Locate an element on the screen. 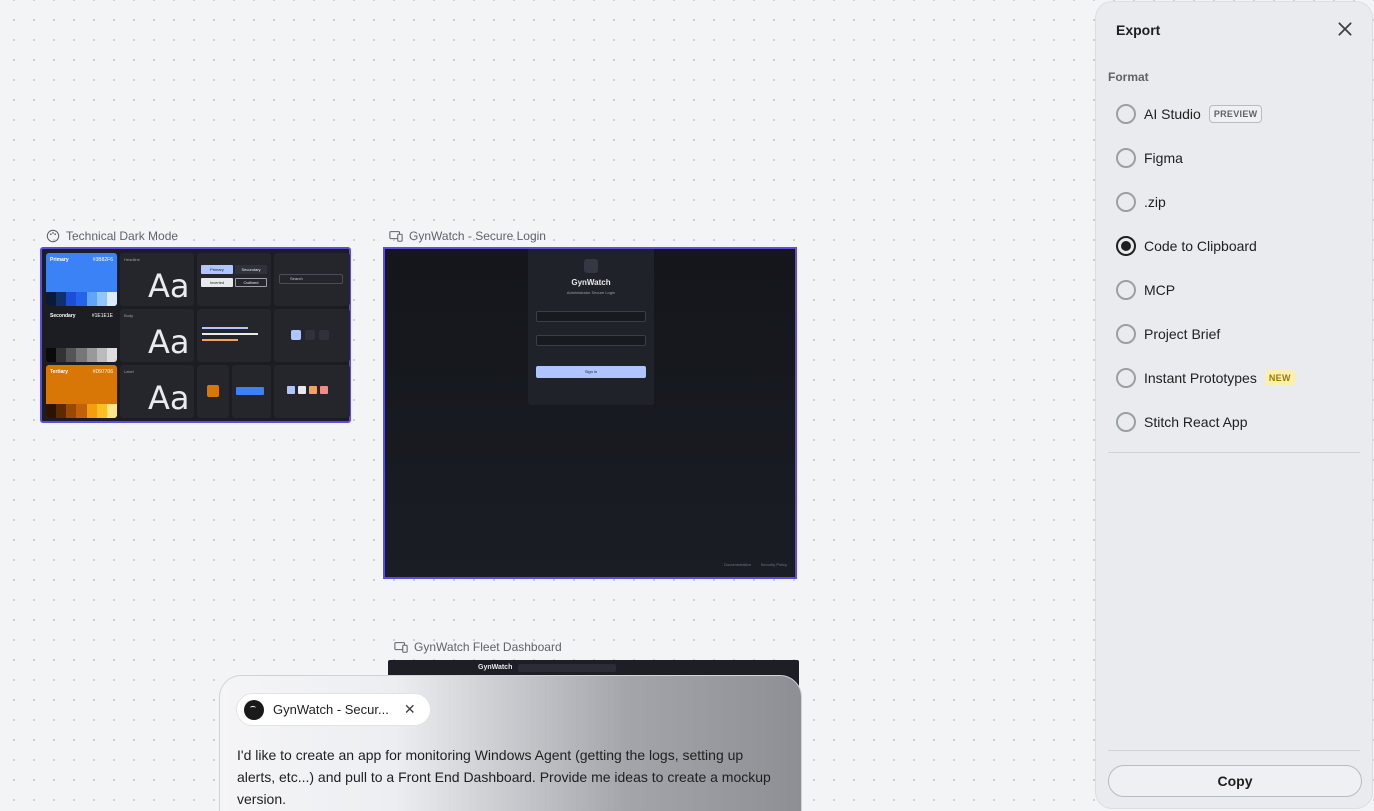 The height and width of the screenshot is (811, 1374). option-label: Figma is located at coordinates (1163, 158).